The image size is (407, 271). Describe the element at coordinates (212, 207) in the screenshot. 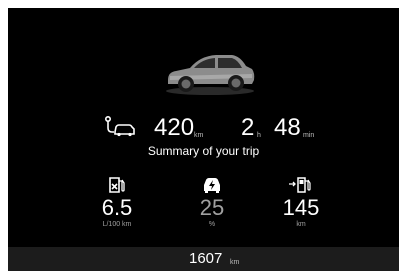

I see `electric-share-value: 25` at that location.